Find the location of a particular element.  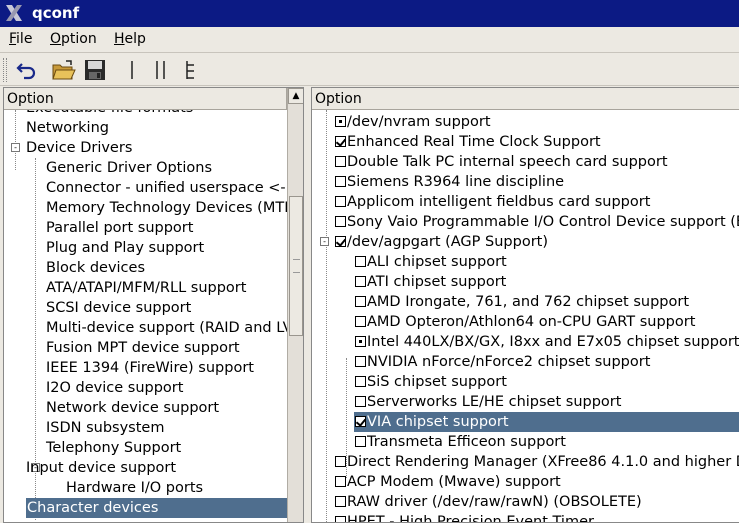

option-label: HPET - High Precision Event Timer is located at coordinates (470, 518).